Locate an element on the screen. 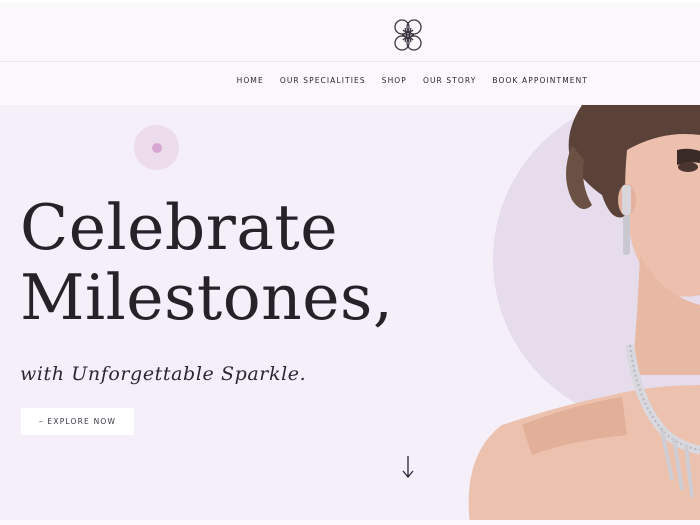 This screenshot has height=525, width=700. decorative-dot is located at coordinates (157, 148).